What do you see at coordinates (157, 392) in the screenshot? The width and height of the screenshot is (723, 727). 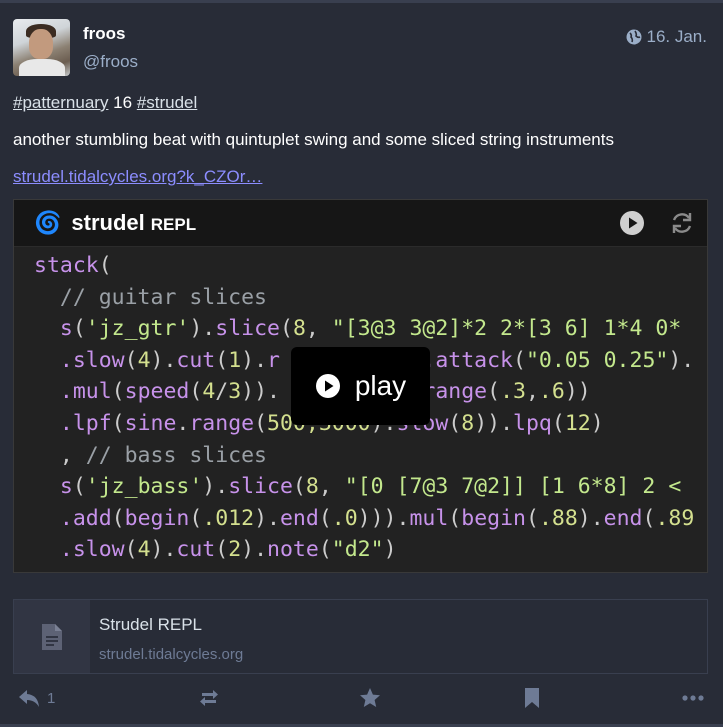 I see `code-token: speed` at bounding box center [157, 392].